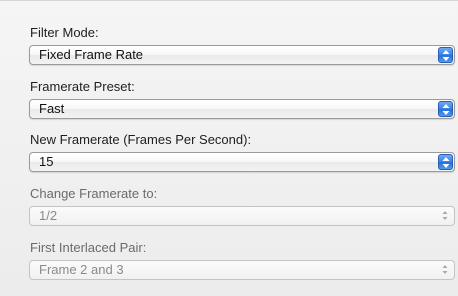 This screenshot has height=296, width=458. Describe the element at coordinates (48, 215) in the screenshot. I see `change-framerate-value: 1/2` at that location.